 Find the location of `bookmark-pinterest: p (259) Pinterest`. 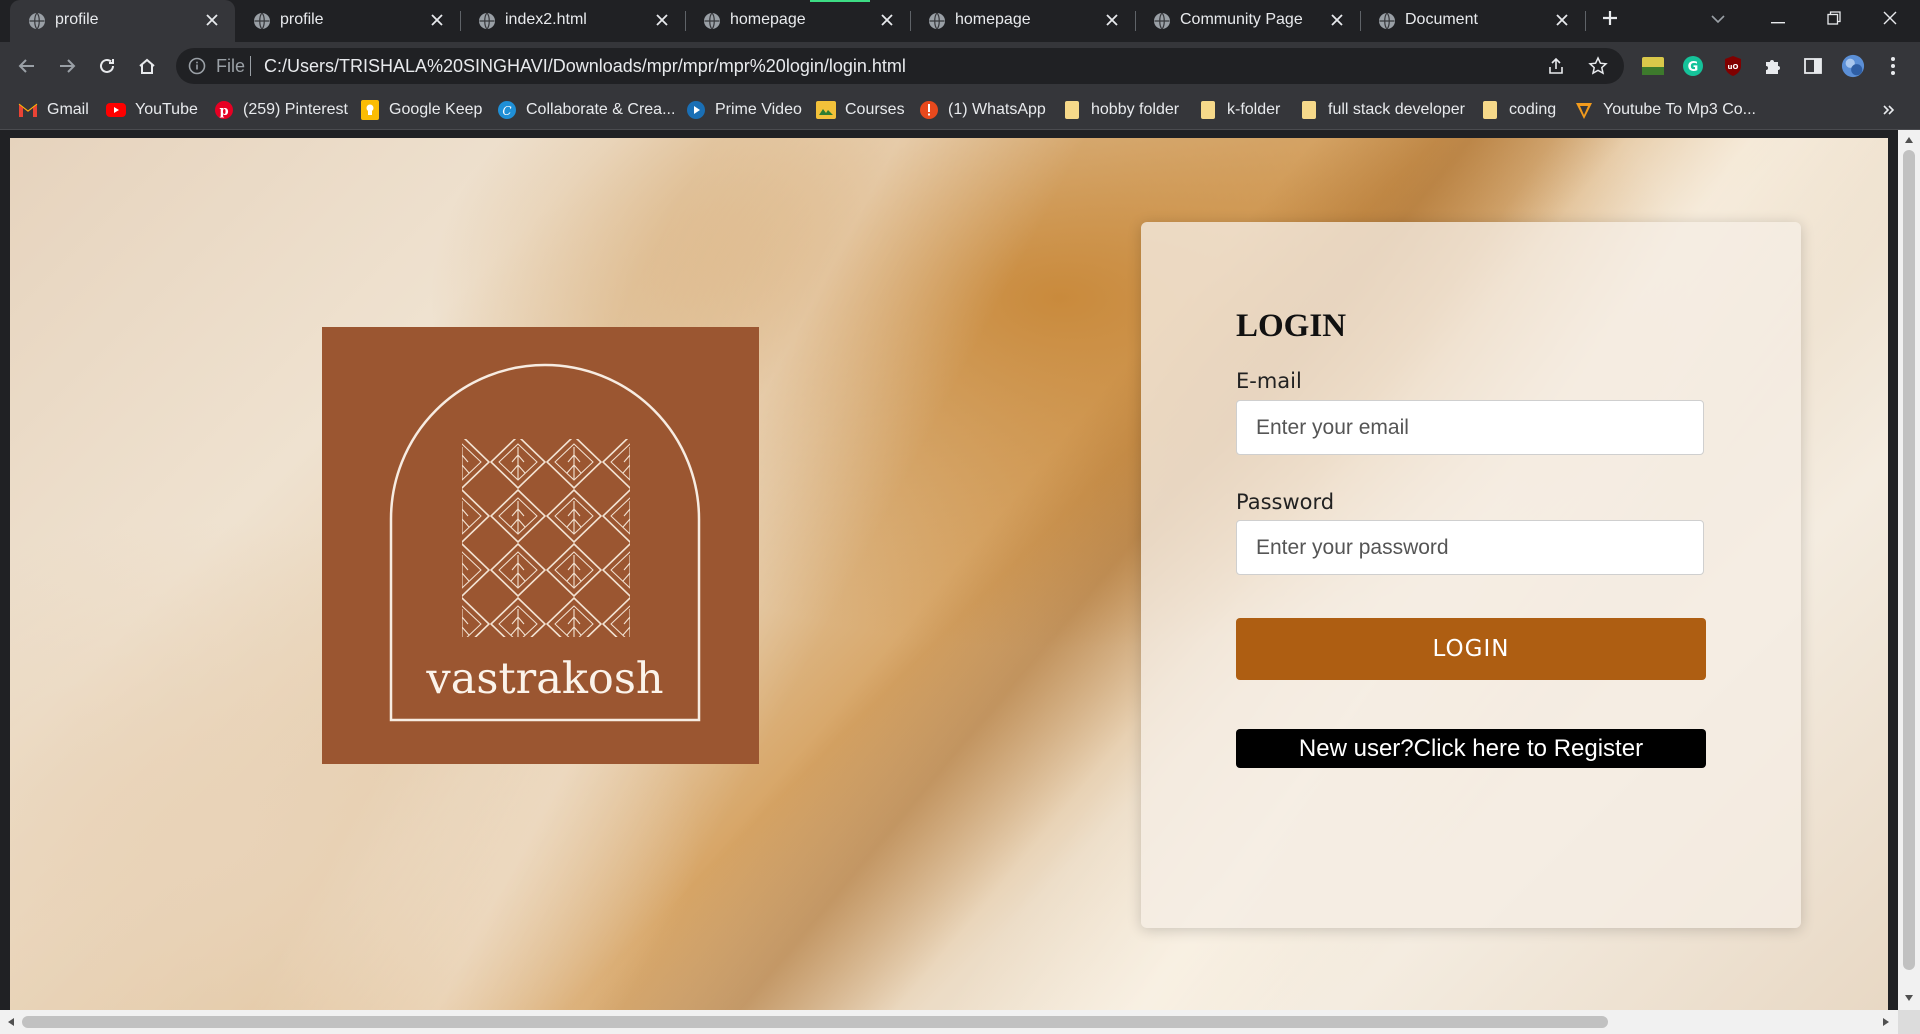

bookmark-pinterest: p (259) Pinterest is located at coordinates (281, 110).